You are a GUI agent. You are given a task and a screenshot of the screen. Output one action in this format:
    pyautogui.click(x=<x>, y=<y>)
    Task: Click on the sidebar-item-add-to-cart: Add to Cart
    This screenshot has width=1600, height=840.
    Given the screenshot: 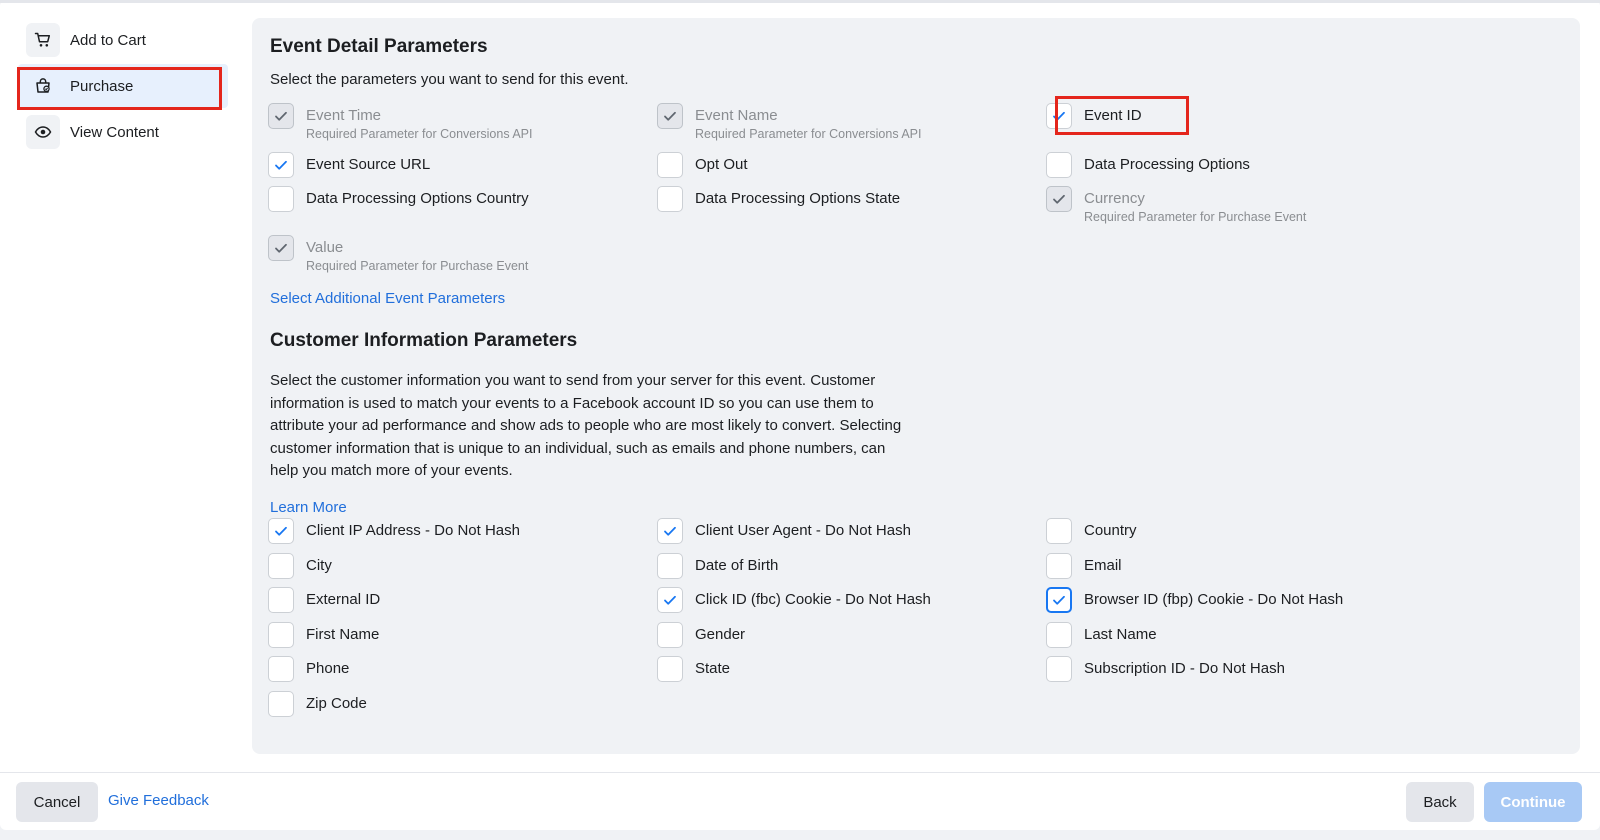 What is the action you would take?
    pyautogui.click(x=123, y=40)
    